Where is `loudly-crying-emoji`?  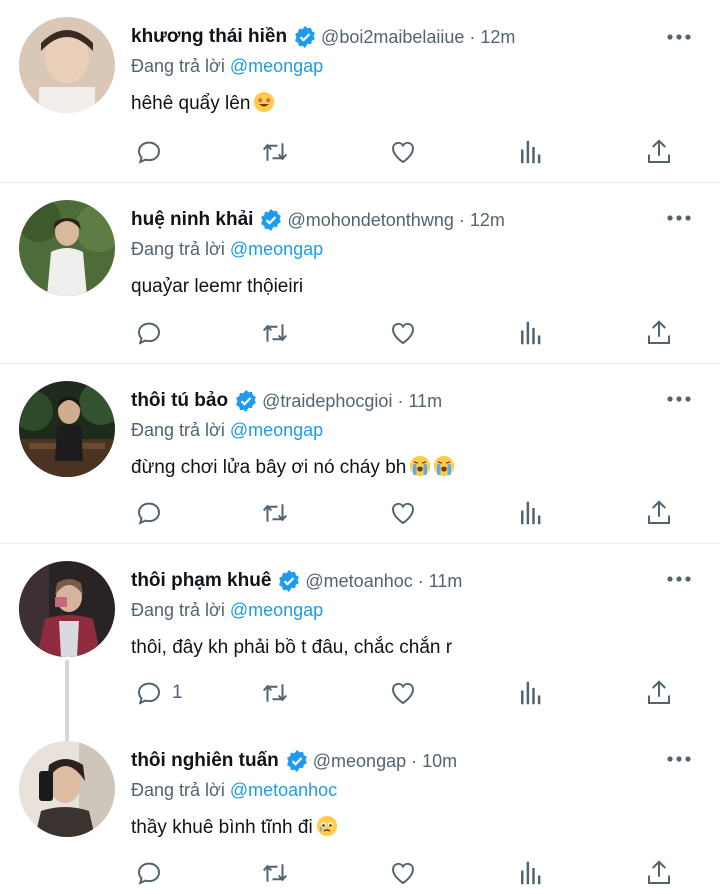 loudly-crying-emoji is located at coordinates (444, 466).